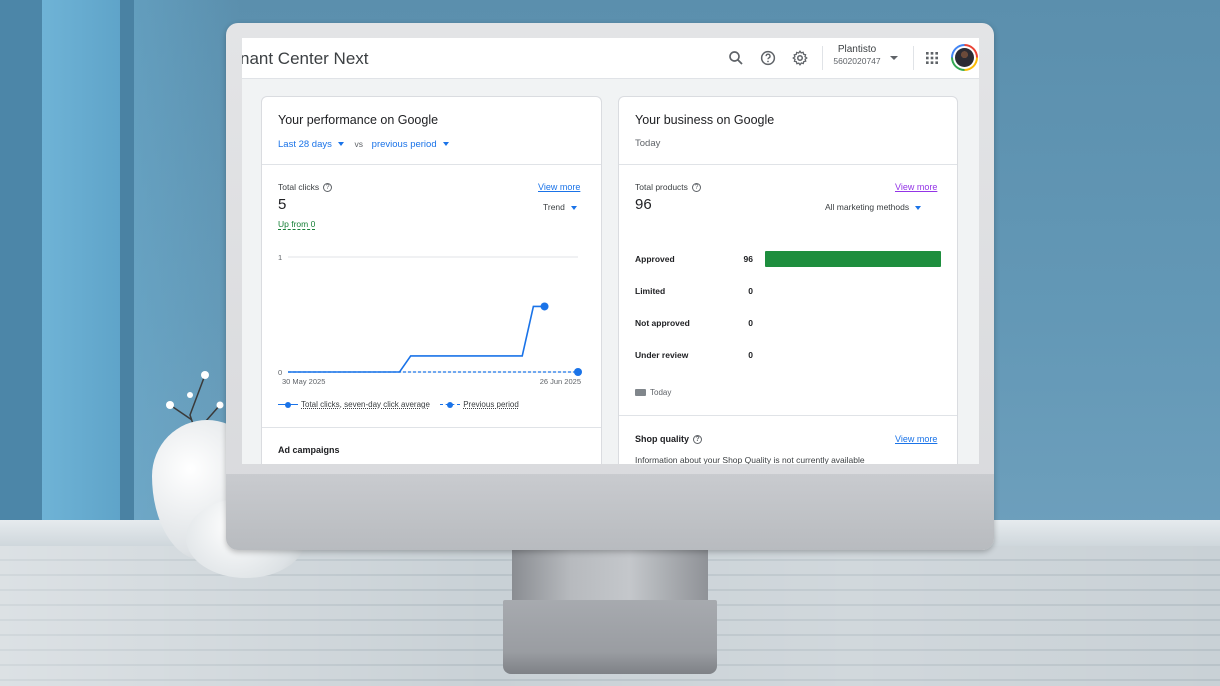 This screenshot has width=1220, height=686. Describe the element at coordinates (640, 393) in the screenshot. I see `legend-swatch` at that location.